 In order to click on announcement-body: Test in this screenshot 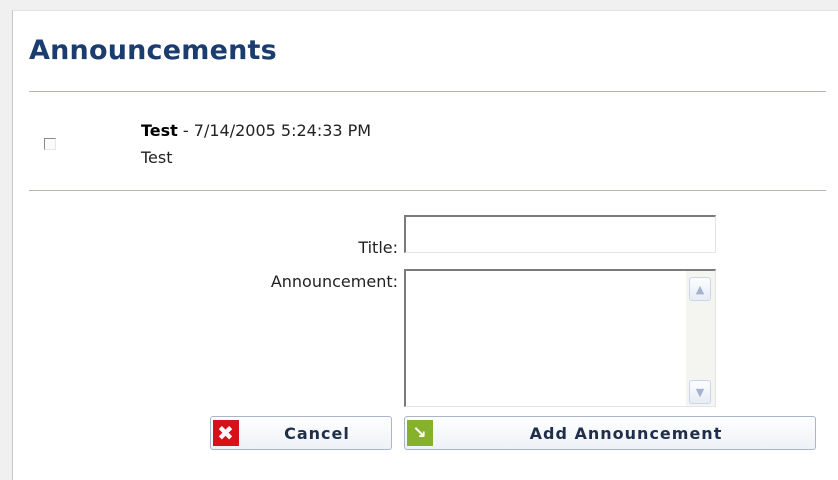, I will do `click(157, 157)`.